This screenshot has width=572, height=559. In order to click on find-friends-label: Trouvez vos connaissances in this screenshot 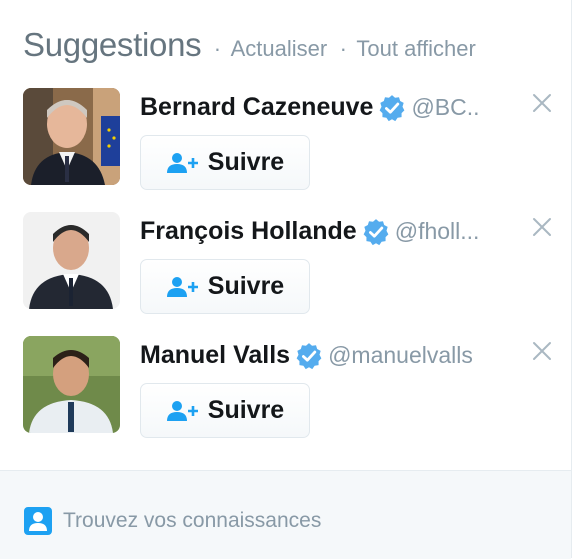, I will do `click(192, 520)`.